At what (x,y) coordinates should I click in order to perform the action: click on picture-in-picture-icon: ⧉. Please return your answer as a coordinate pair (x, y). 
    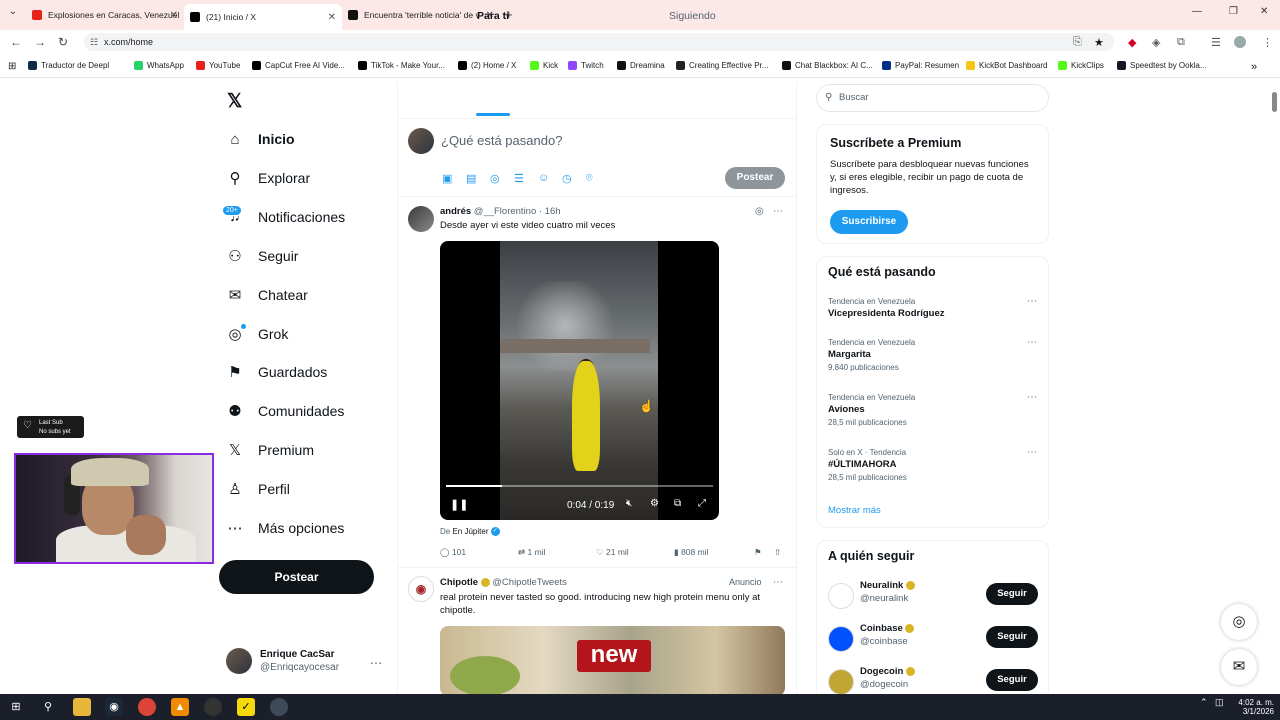
    Looking at the image, I should click on (677, 503).